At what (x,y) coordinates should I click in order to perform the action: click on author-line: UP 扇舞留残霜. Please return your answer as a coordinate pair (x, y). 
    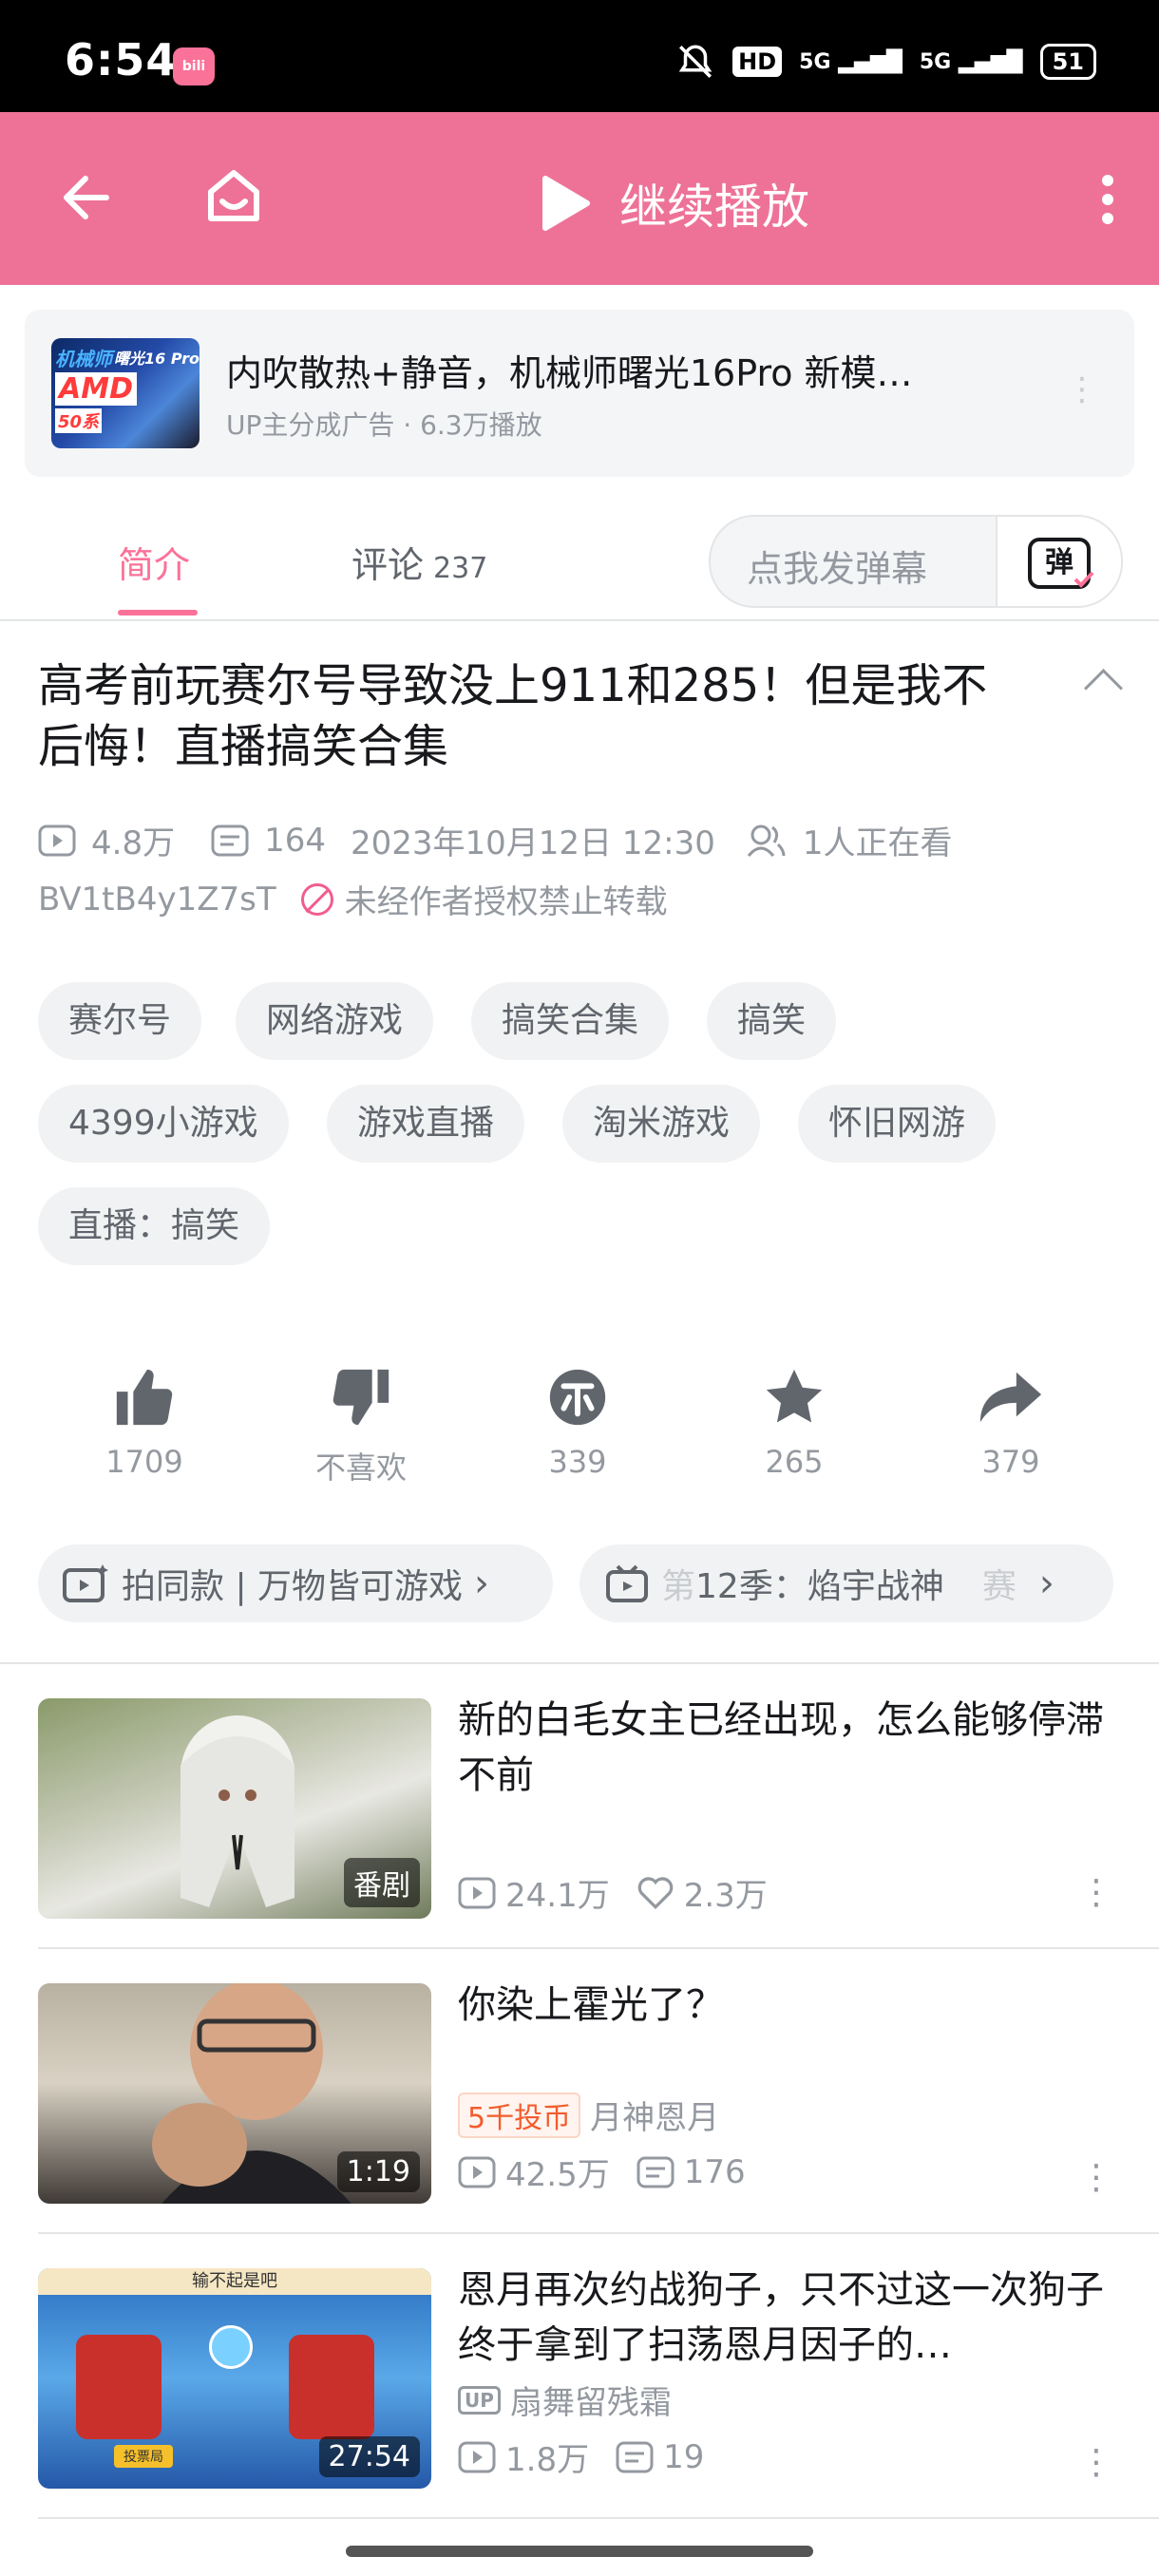
    Looking at the image, I should click on (565, 2400).